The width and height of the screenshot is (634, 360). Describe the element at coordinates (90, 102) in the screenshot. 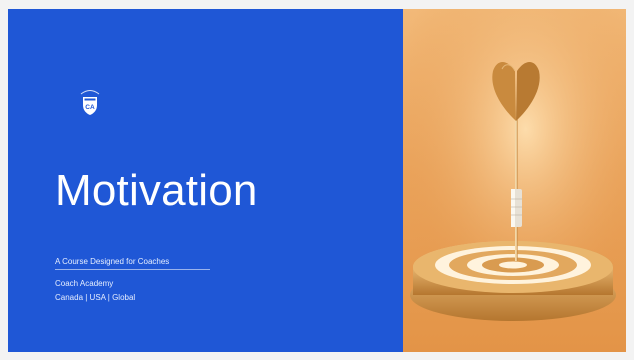

I see `coach-academy-logo-icon: CA` at that location.